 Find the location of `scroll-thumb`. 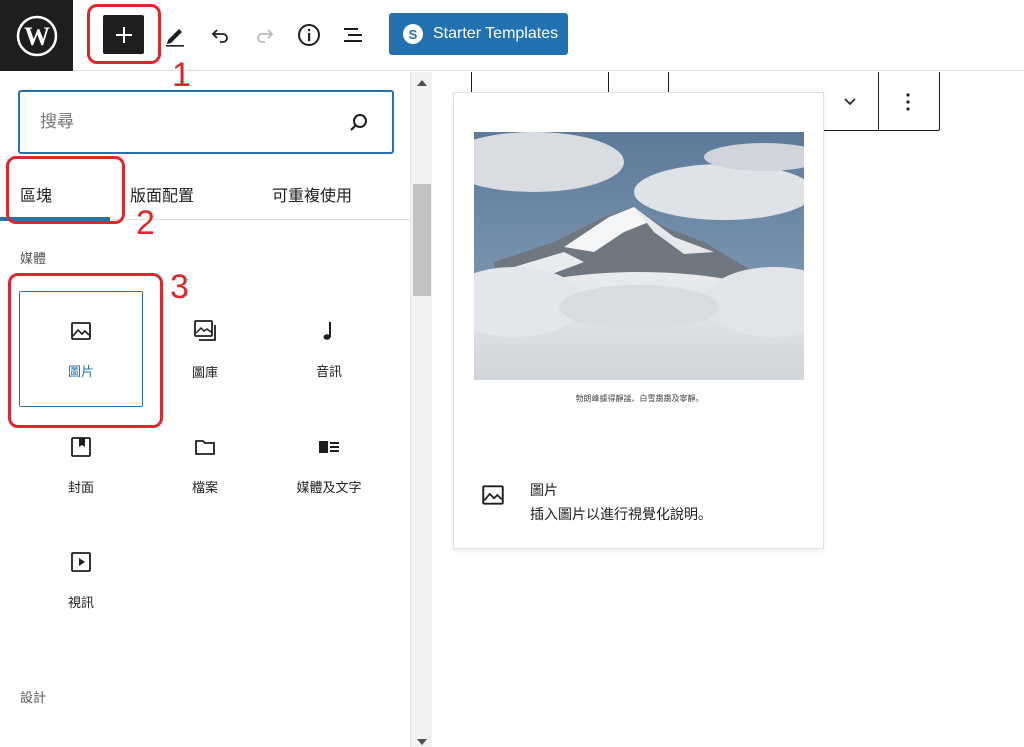

scroll-thumb is located at coordinates (422, 240).